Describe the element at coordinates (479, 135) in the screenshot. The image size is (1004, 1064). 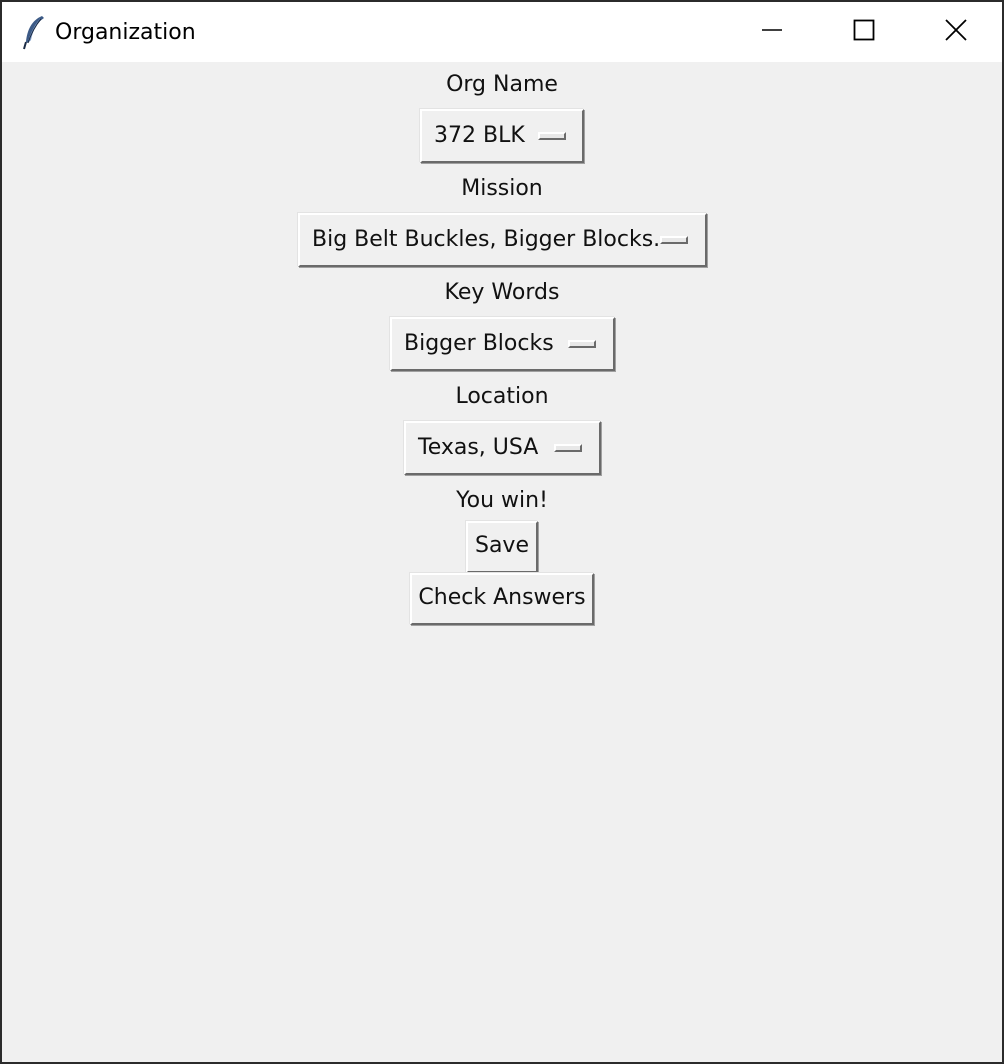
I see `org-name-value: 372 BLK` at that location.